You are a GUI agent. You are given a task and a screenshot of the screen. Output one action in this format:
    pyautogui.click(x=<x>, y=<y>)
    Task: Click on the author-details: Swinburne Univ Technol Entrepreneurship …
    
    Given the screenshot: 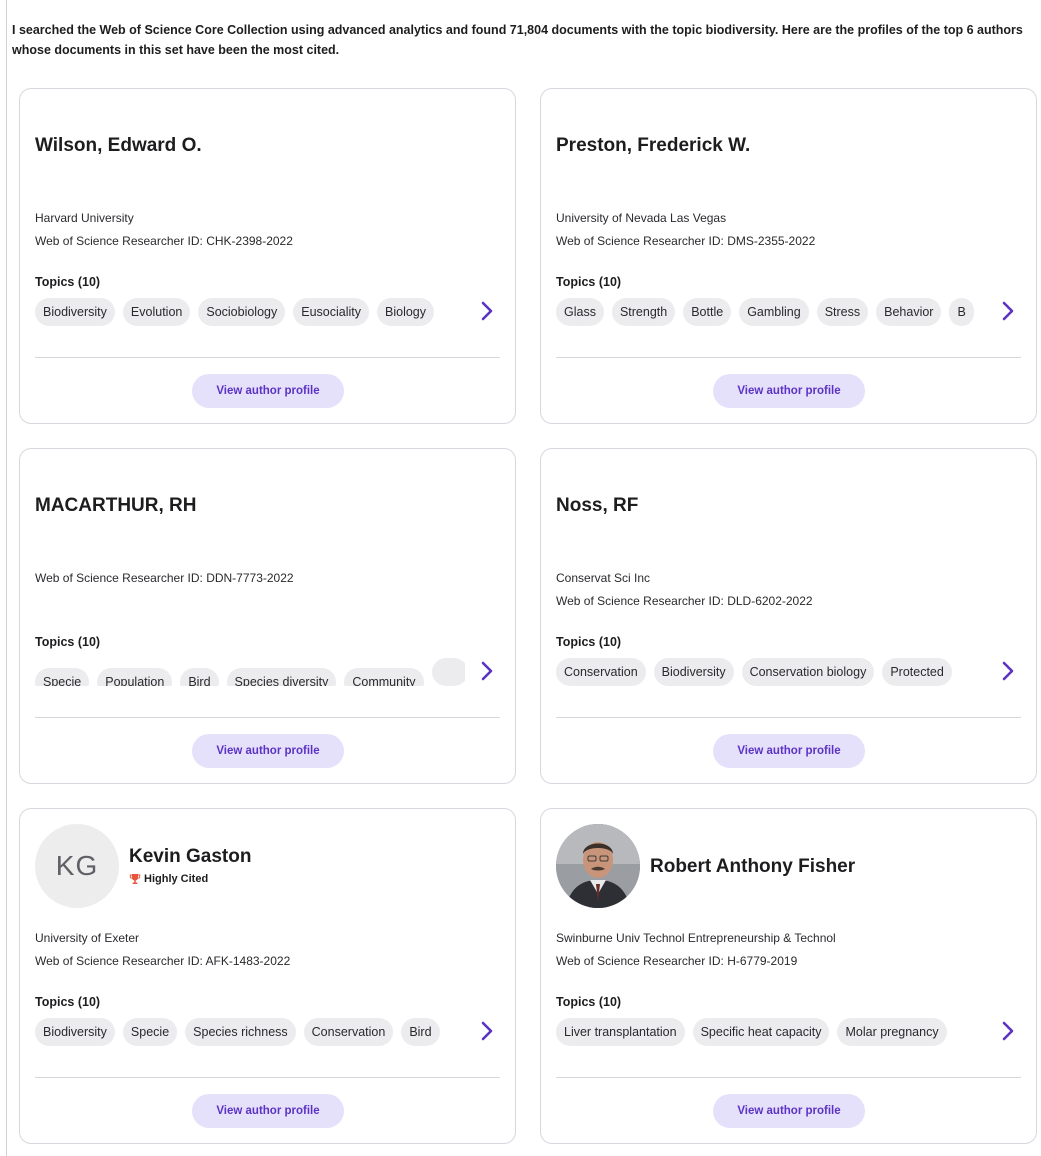 What is the action you would take?
    pyautogui.click(x=696, y=953)
    